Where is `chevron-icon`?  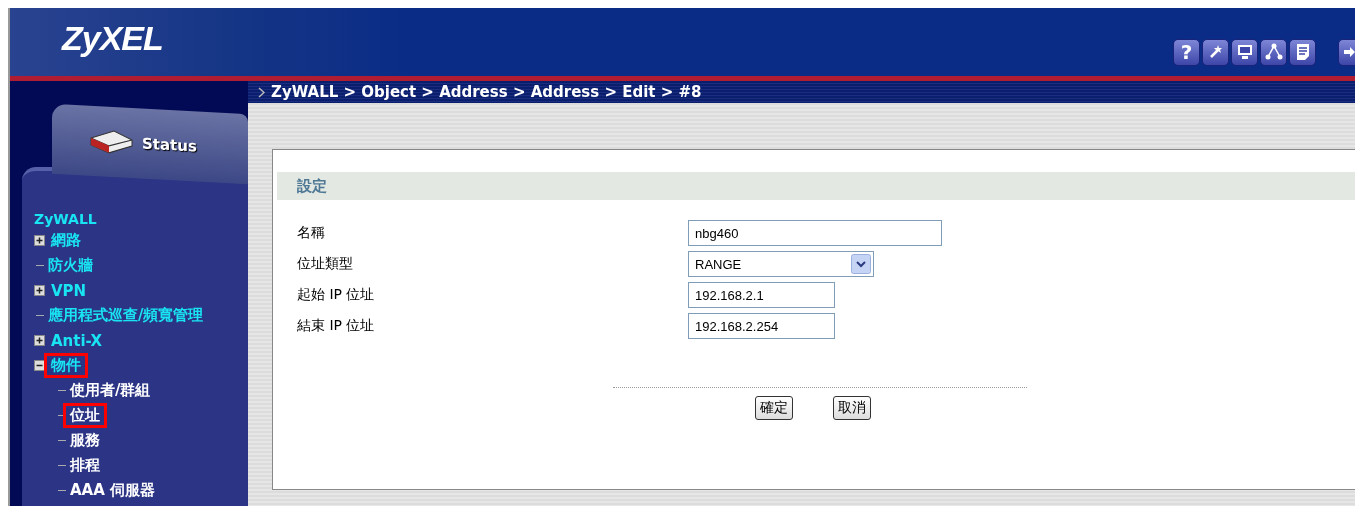
chevron-icon is located at coordinates (261, 92).